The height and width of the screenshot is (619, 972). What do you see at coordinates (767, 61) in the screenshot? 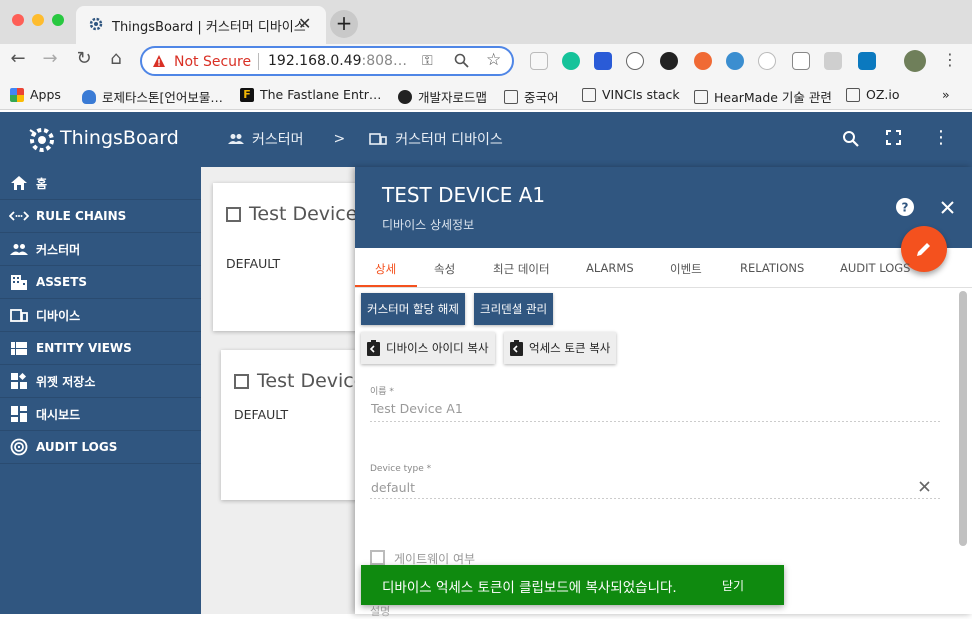
I see `clock-extension-icon` at bounding box center [767, 61].